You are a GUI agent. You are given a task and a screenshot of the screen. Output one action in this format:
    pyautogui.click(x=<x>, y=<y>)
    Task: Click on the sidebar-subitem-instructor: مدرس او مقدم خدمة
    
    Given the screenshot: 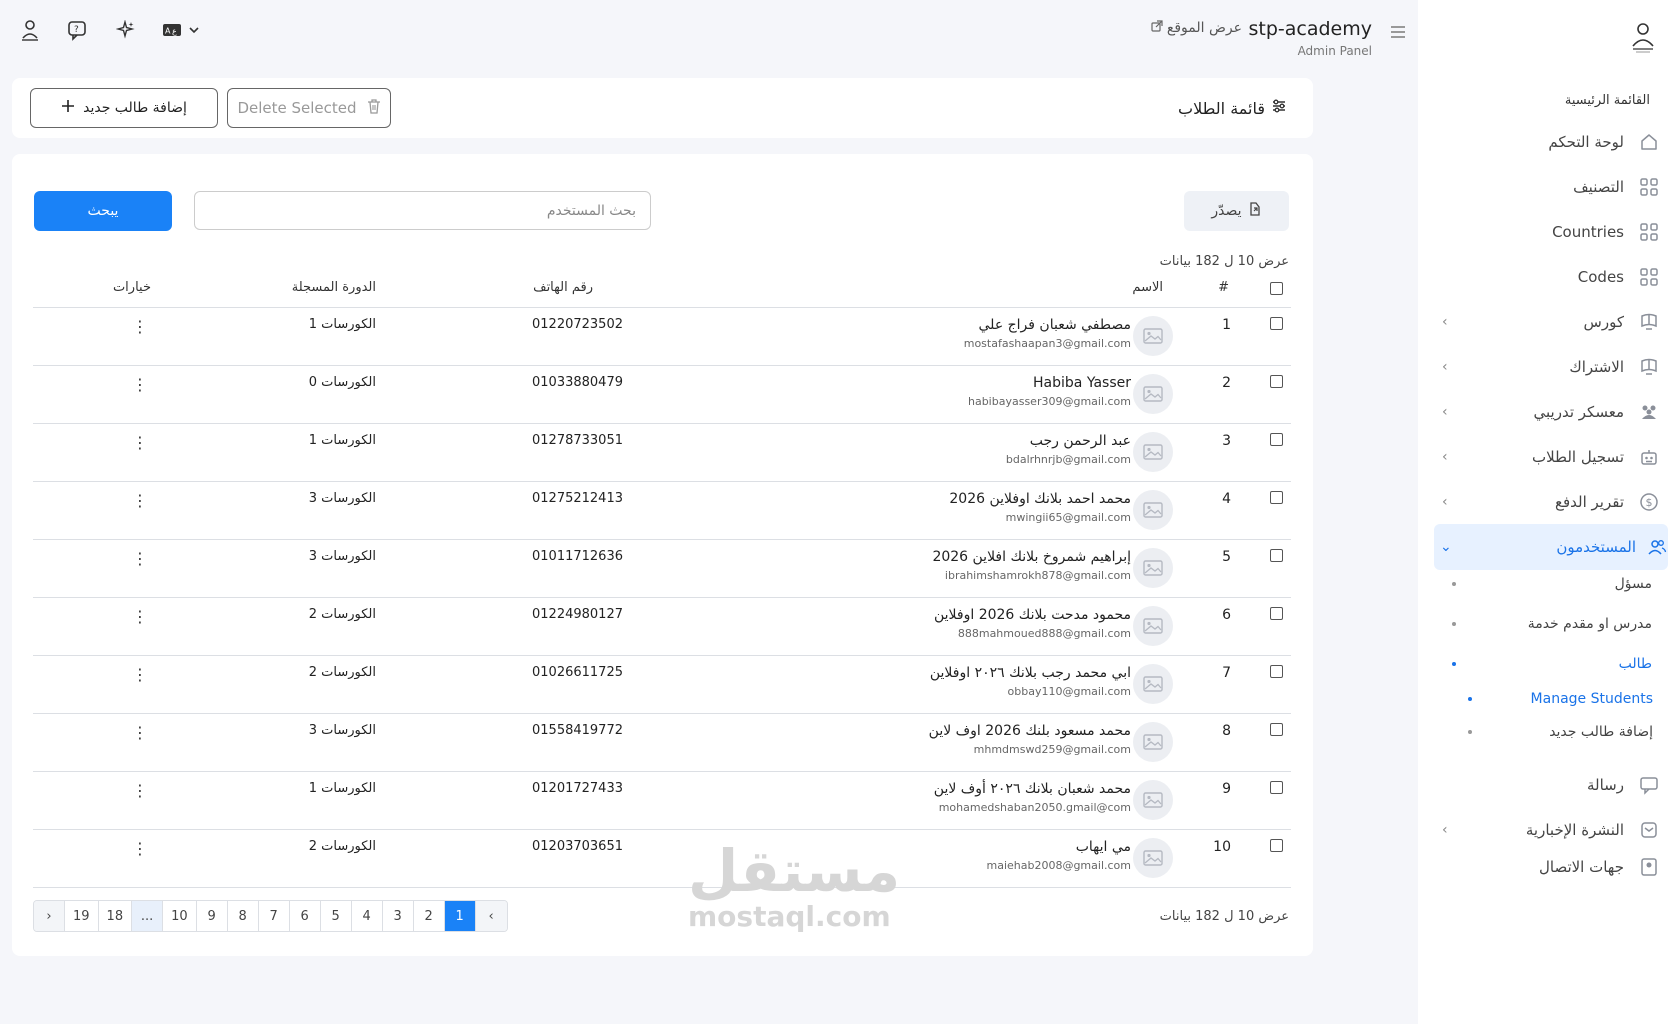 What is the action you would take?
    pyautogui.click(x=1552, y=624)
    